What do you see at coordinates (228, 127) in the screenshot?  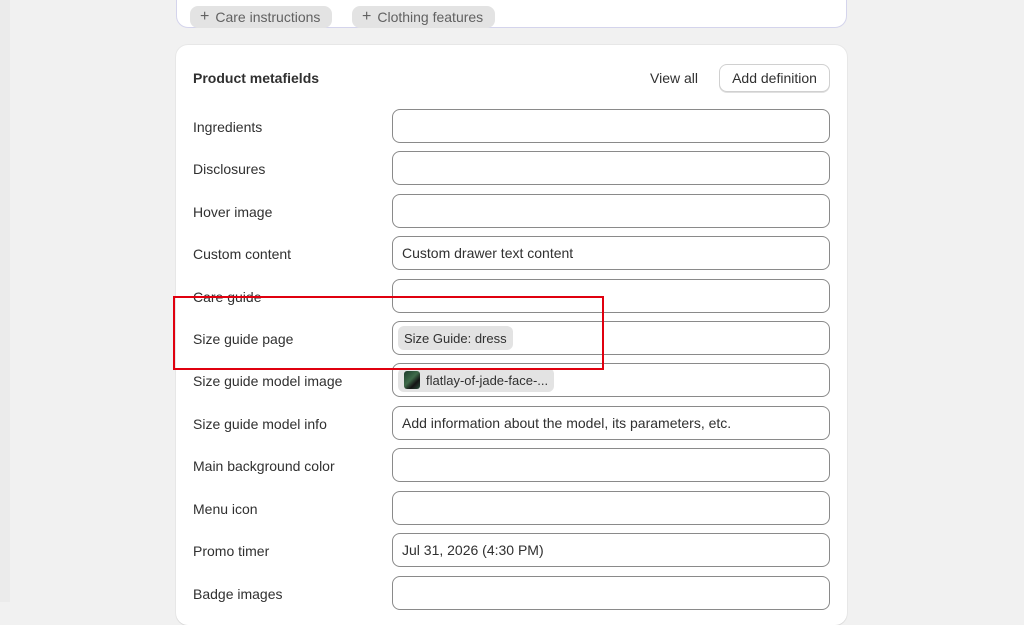 I see `label-ingredients: Ingredients` at bounding box center [228, 127].